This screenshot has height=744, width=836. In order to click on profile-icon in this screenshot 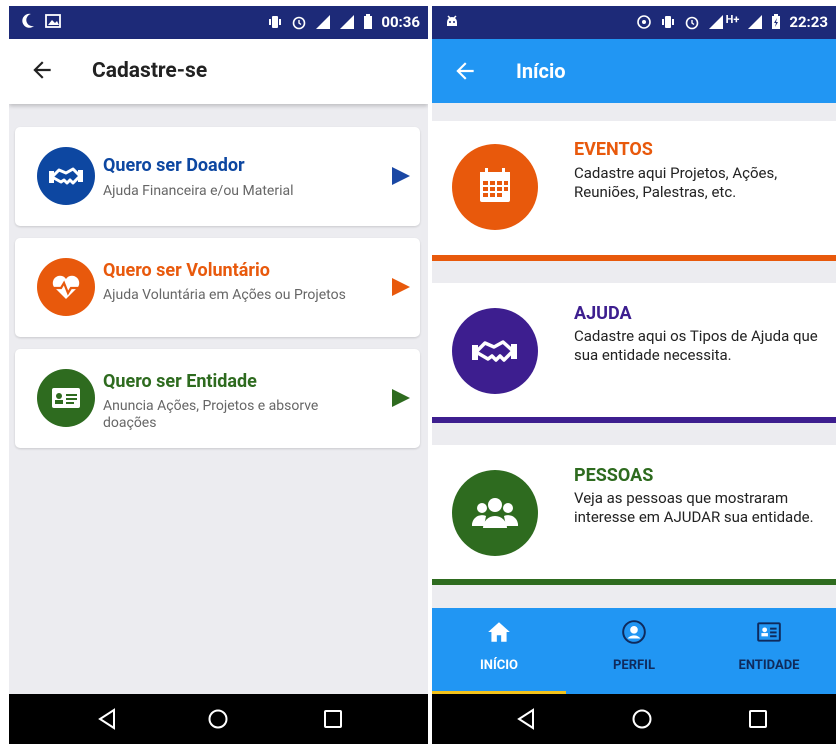, I will do `click(634, 632)`.